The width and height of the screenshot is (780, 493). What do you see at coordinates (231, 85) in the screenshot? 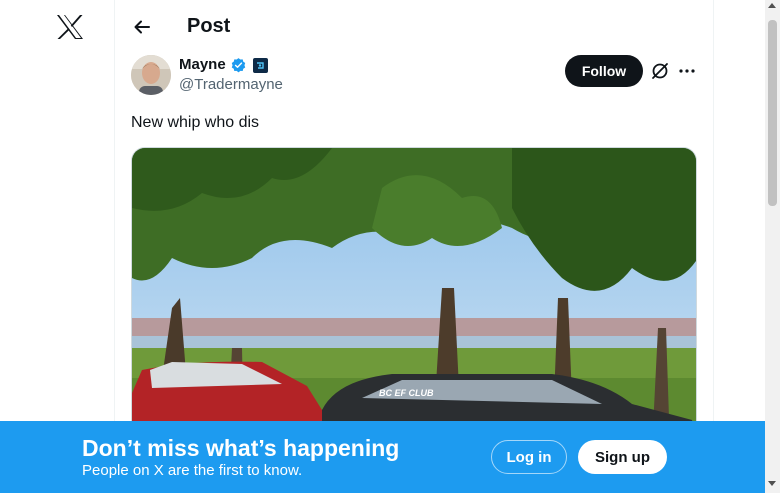
I see `author-handle: @Tradermayne` at bounding box center [231, 85].